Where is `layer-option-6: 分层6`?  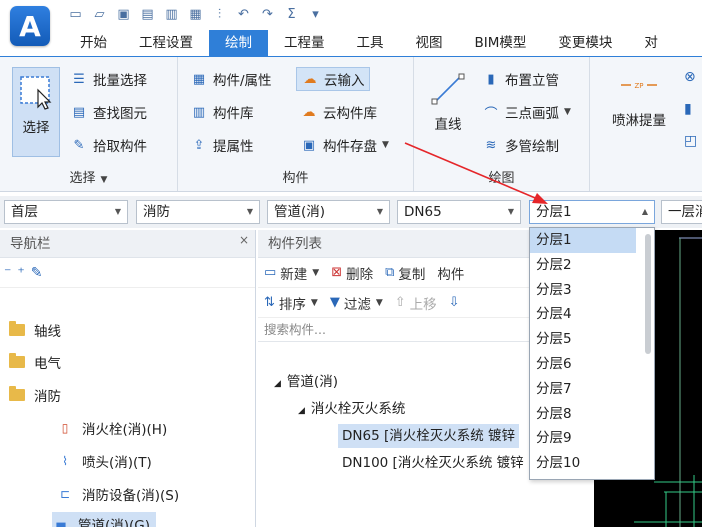 layer-option-6: 分层6 is located at coordinates (583, 364).